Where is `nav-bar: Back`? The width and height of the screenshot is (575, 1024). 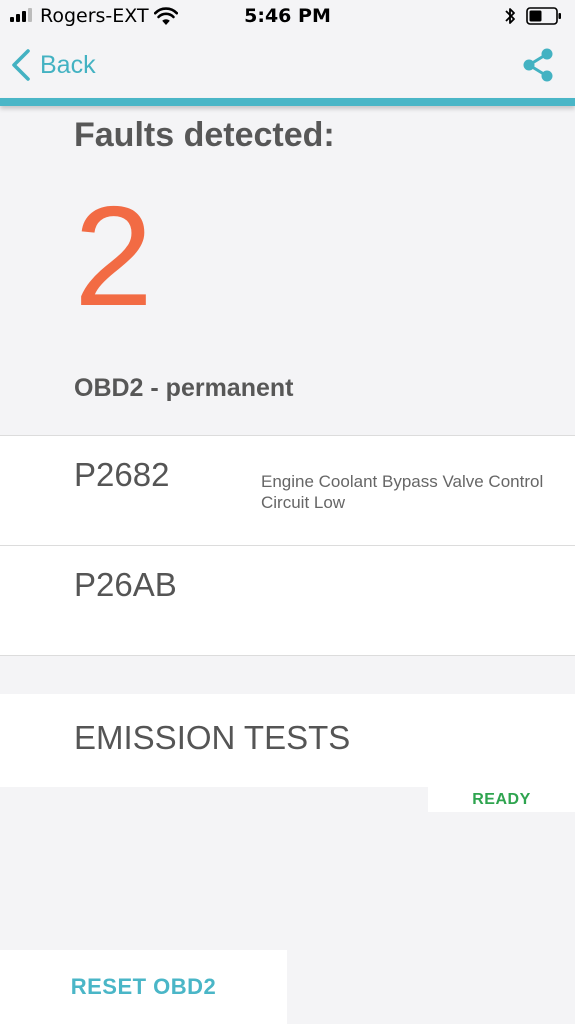 nav-bar: Back is located at coordinates (287, 66).